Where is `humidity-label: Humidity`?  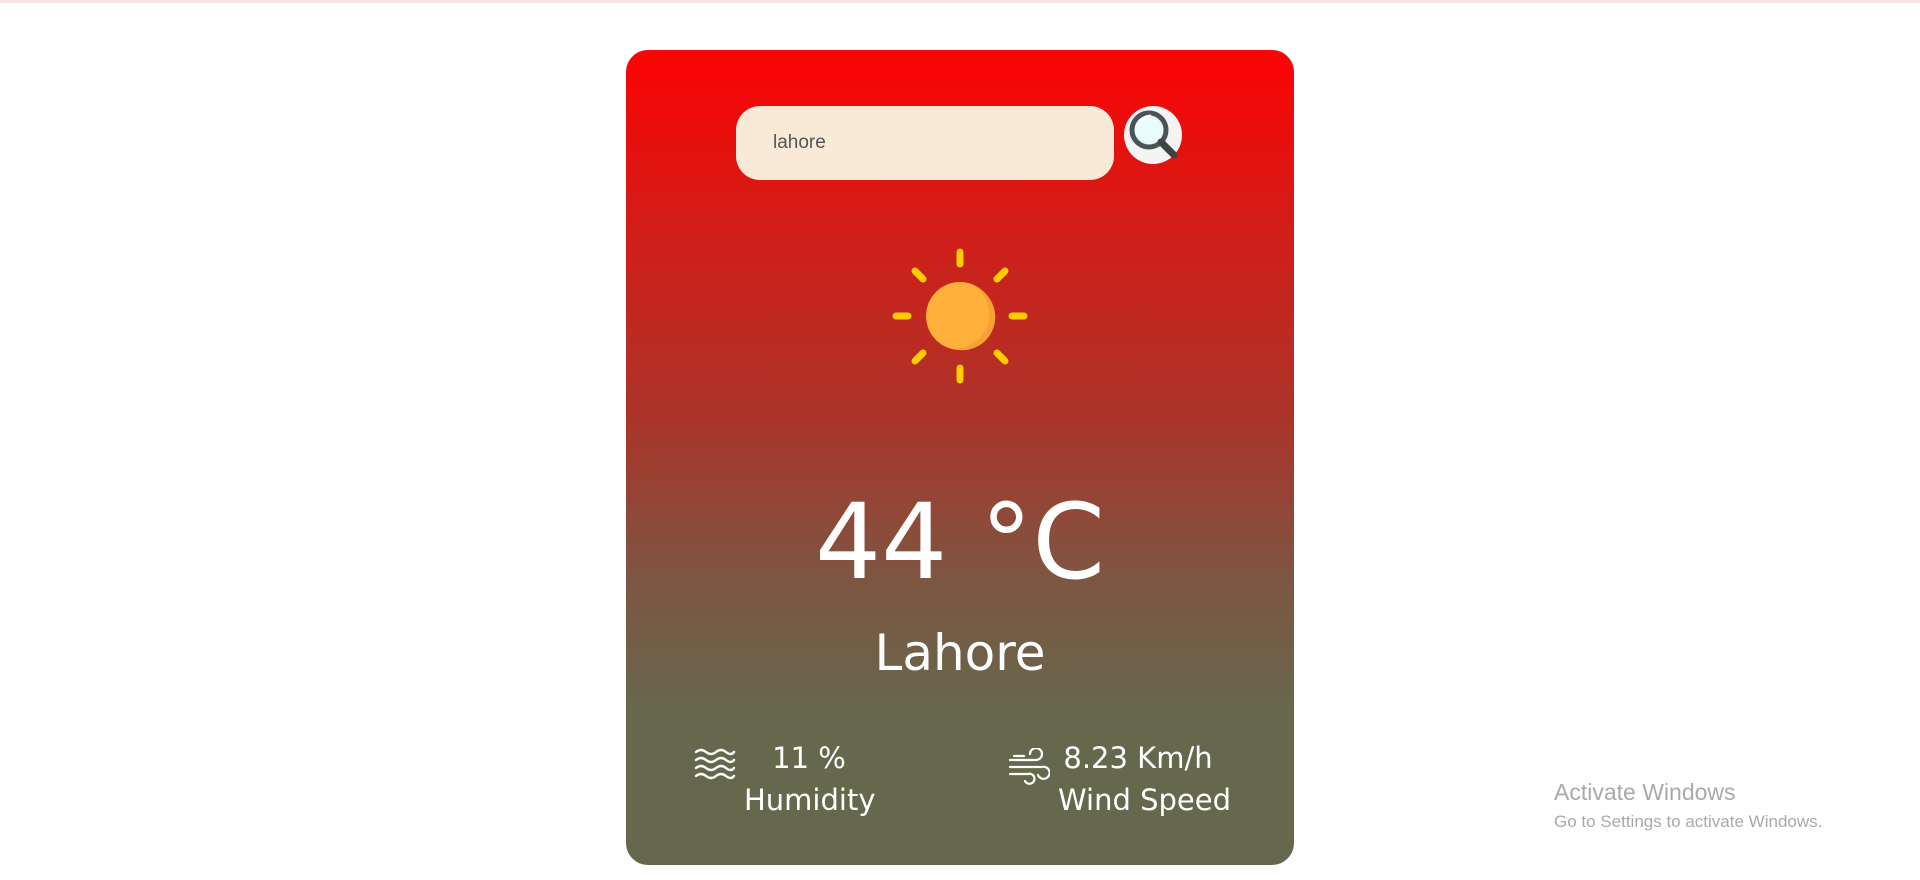
humidity-label: Humidity is located at coordinates (810, 800).